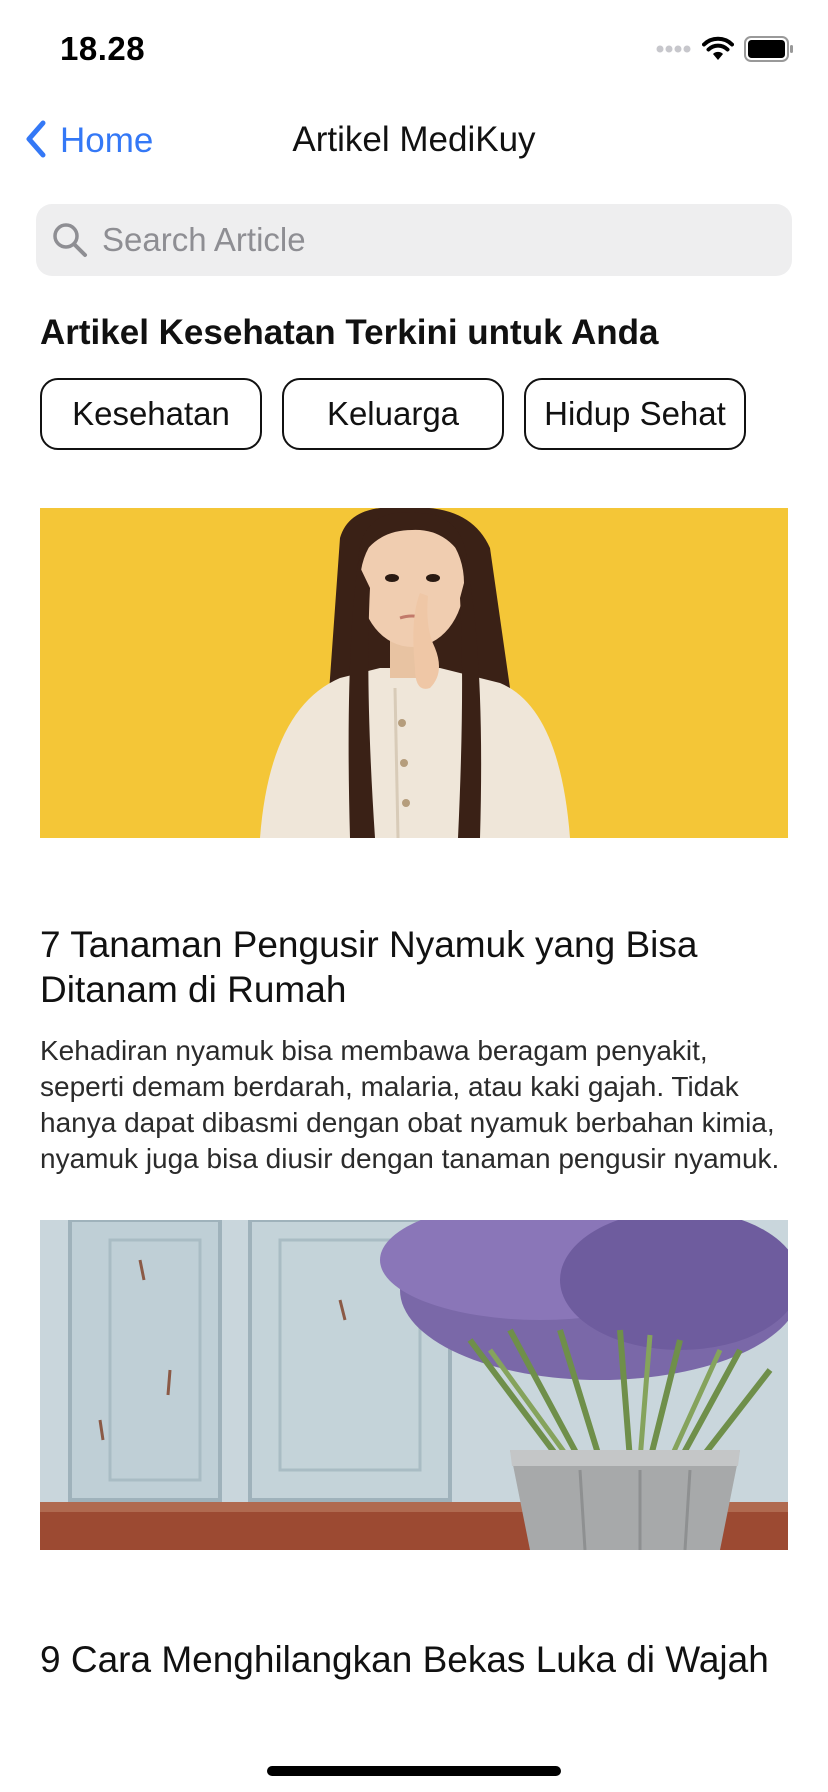 The height and width of the screenshot is (1792, 828). I want to click on search-bar, so click(414, 240).